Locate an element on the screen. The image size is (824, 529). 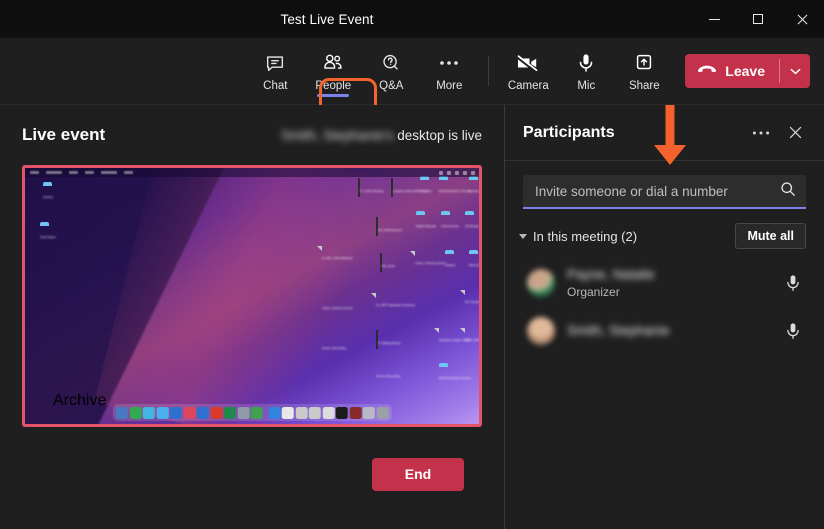
toolbar-item-more: More is located at coordinates (449, 71).